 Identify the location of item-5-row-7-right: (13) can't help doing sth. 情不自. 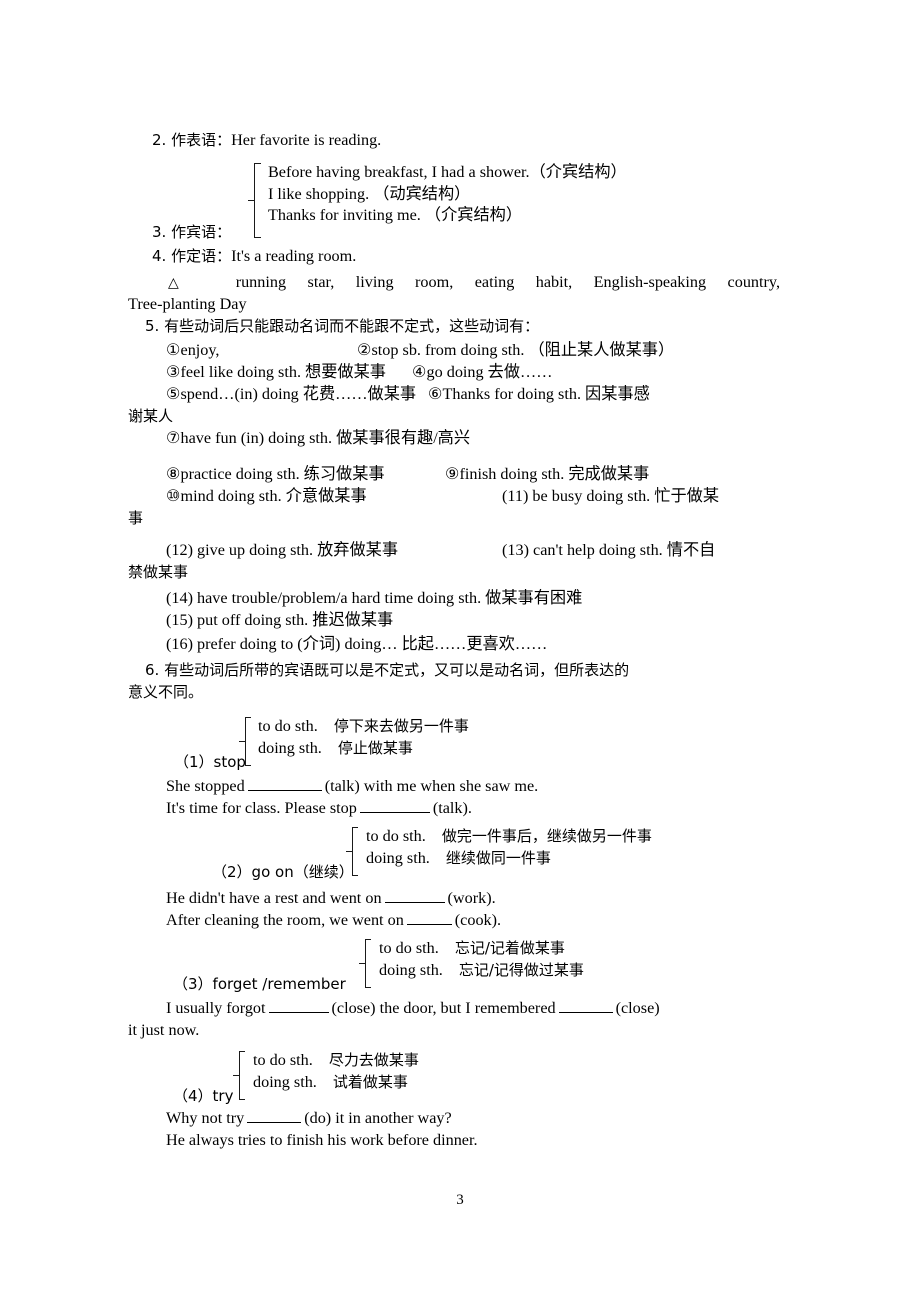
(608, 551).